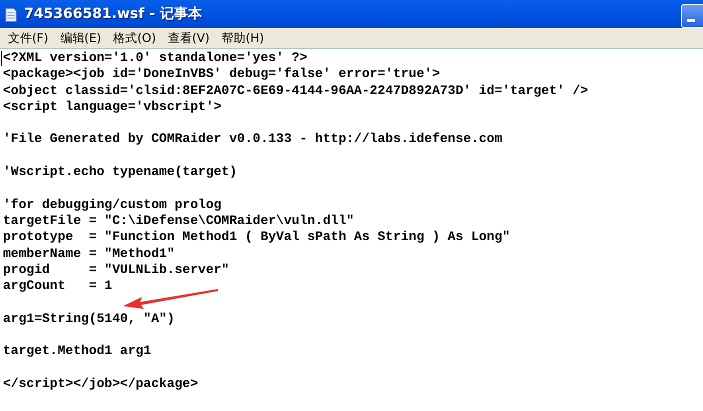  Describe the element at coordinates (178, 221) in the screenshot. I see `code-line: targetFile = "C:\iDefense\COMRaider\vuln.dll"` at that location.